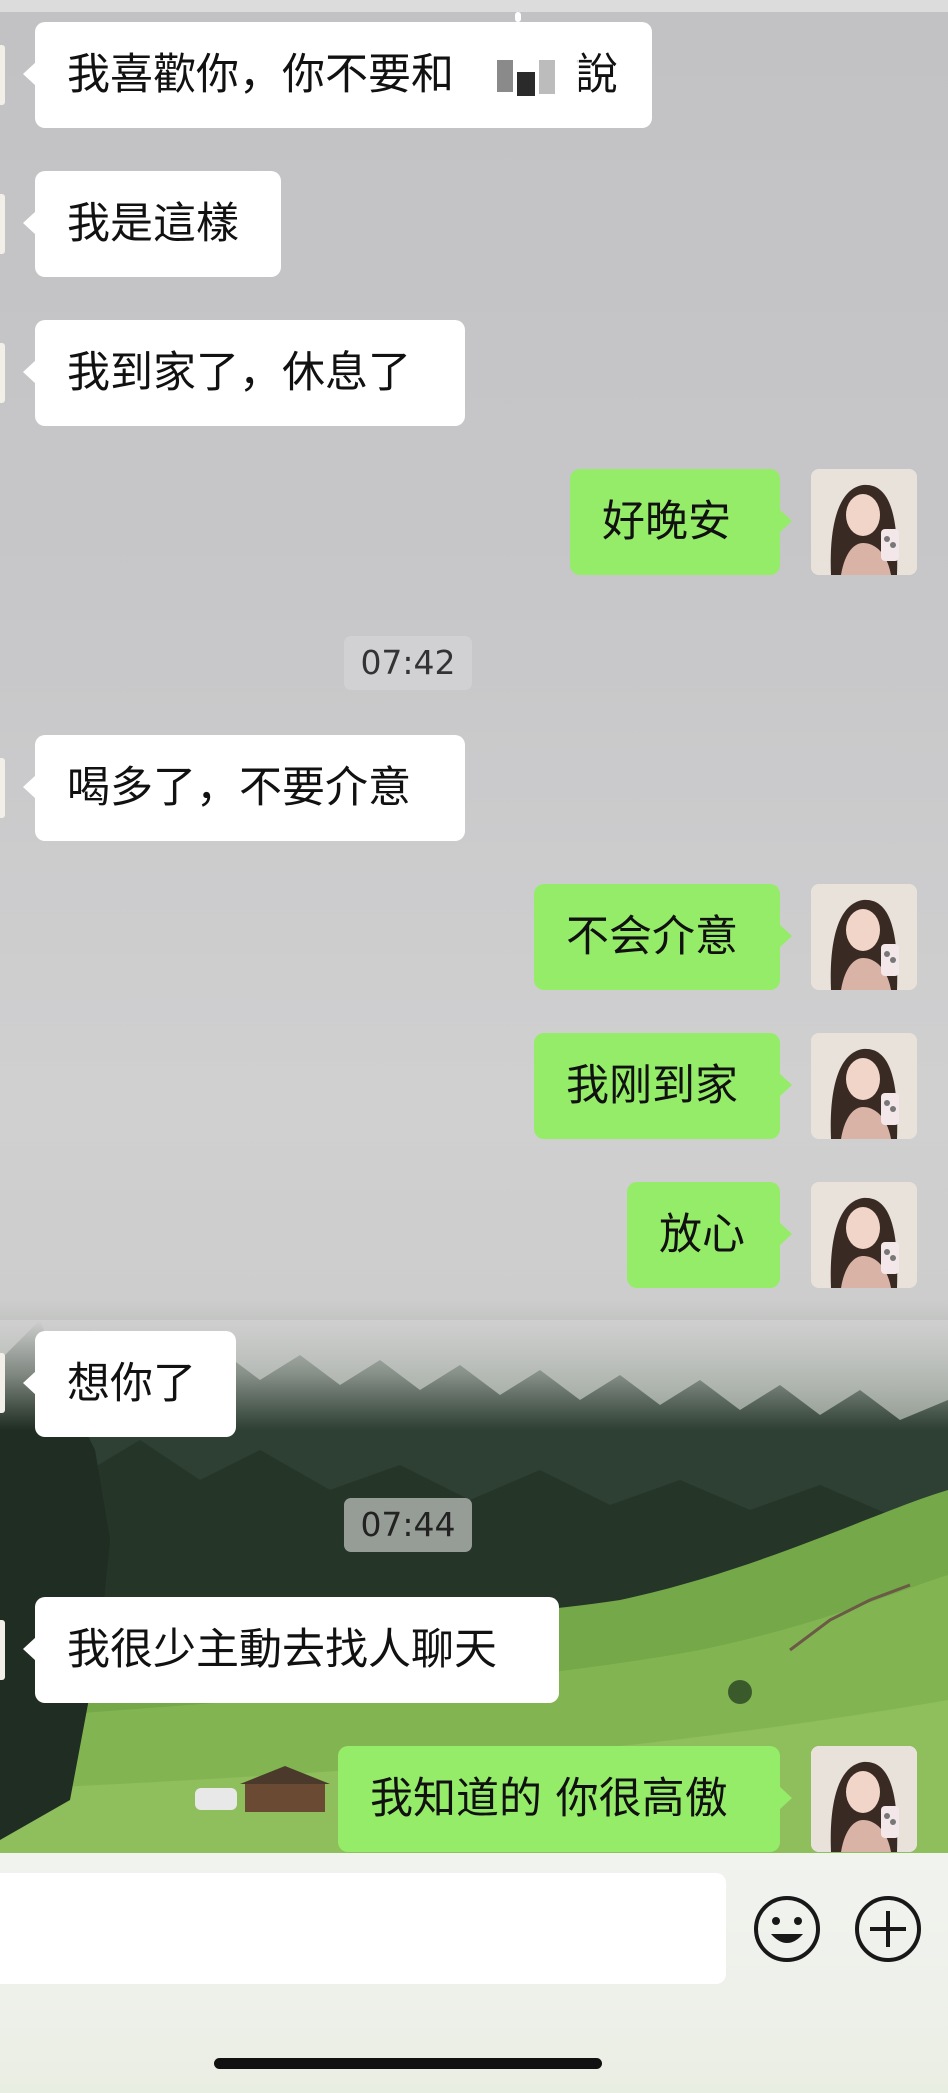  I want to click on message-text: 我喜歡你，你不要和, so click(260, 75).